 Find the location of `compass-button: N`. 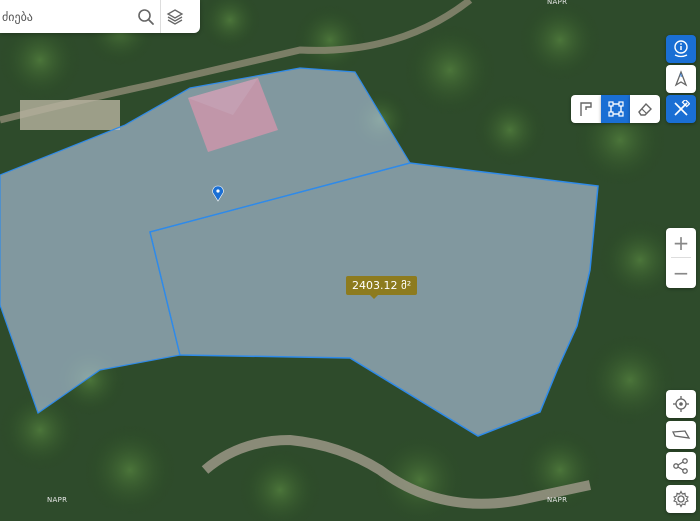

compass-button: N is located at coordinates (681, 79).